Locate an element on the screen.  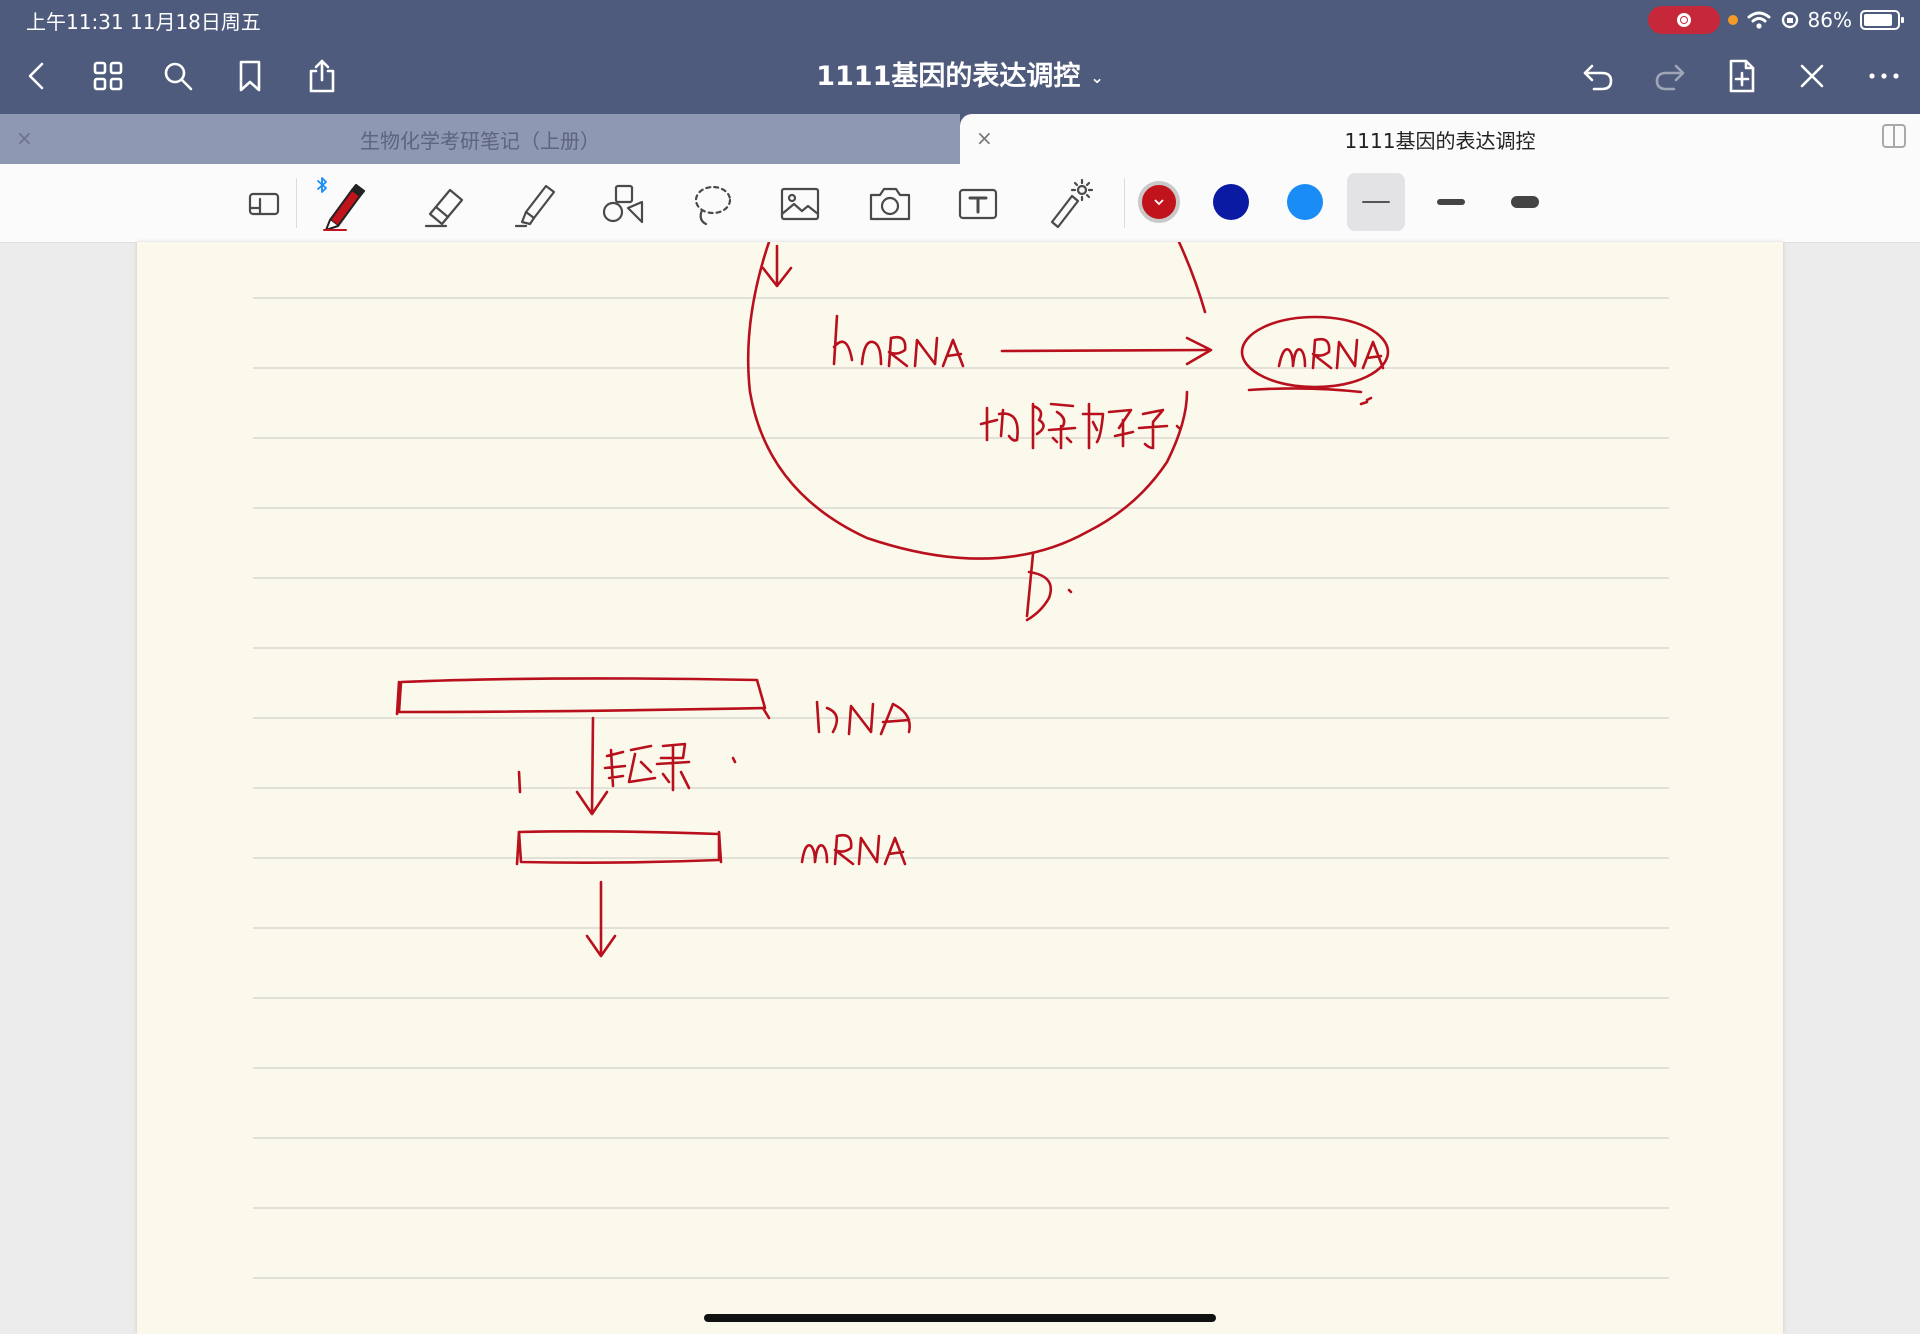
mic-in-use-dot is located at coordinates (1732, 20).